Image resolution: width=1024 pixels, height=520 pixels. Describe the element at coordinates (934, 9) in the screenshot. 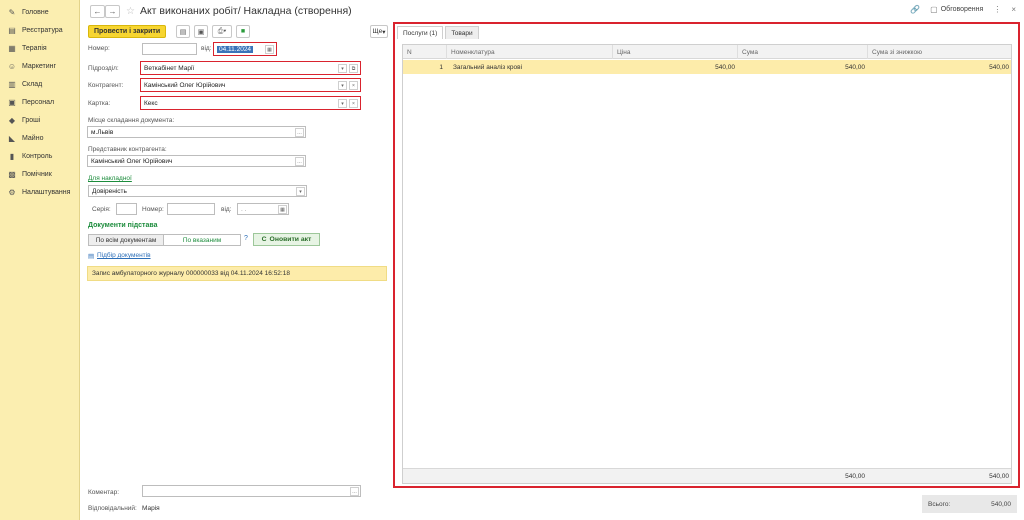

I see `discussions-icon: ▢` at that location.